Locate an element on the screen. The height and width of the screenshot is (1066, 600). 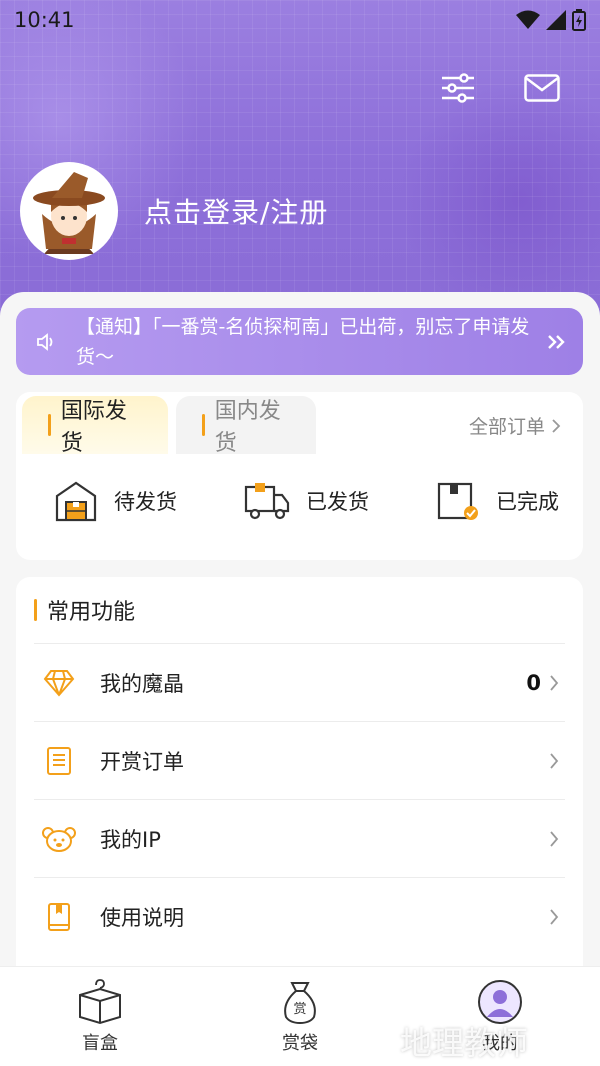
svg-text: 赏 is located at coordinates (299, 1009).